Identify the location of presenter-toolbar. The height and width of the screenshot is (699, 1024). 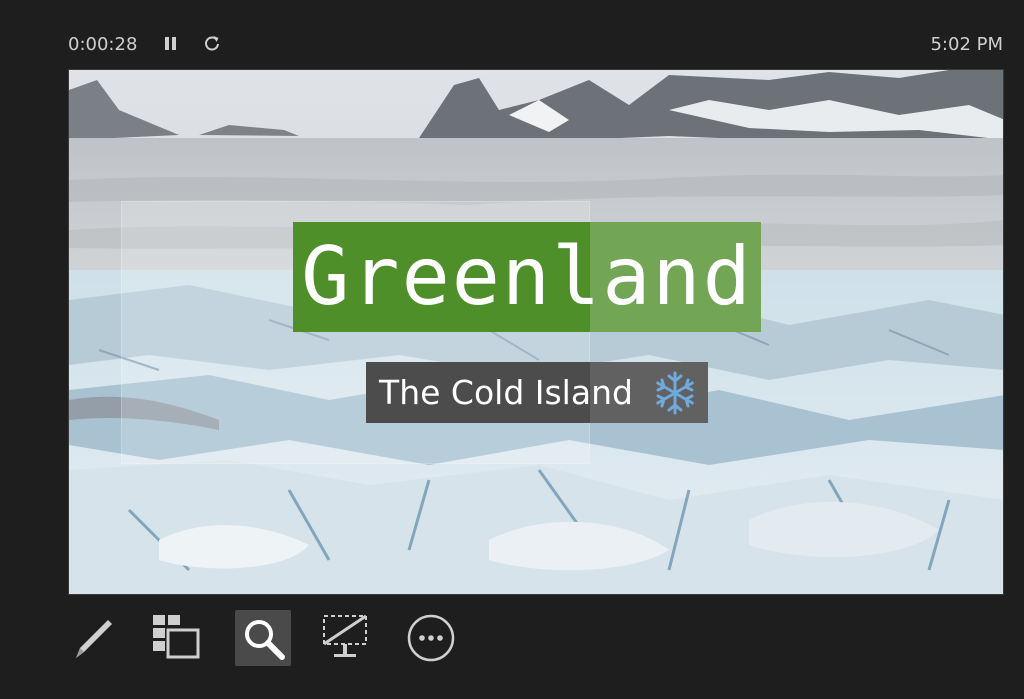
(270, 639).